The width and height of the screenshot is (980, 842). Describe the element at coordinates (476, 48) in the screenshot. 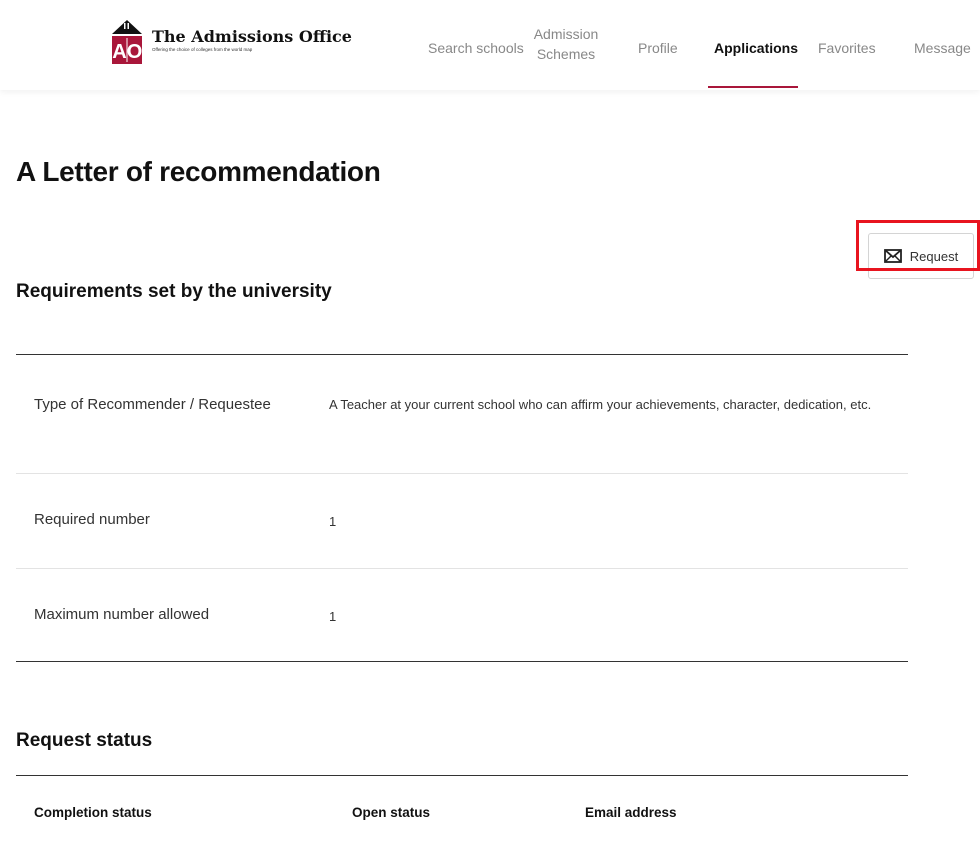

I see `nav-search-schools: Search schools` at that location.